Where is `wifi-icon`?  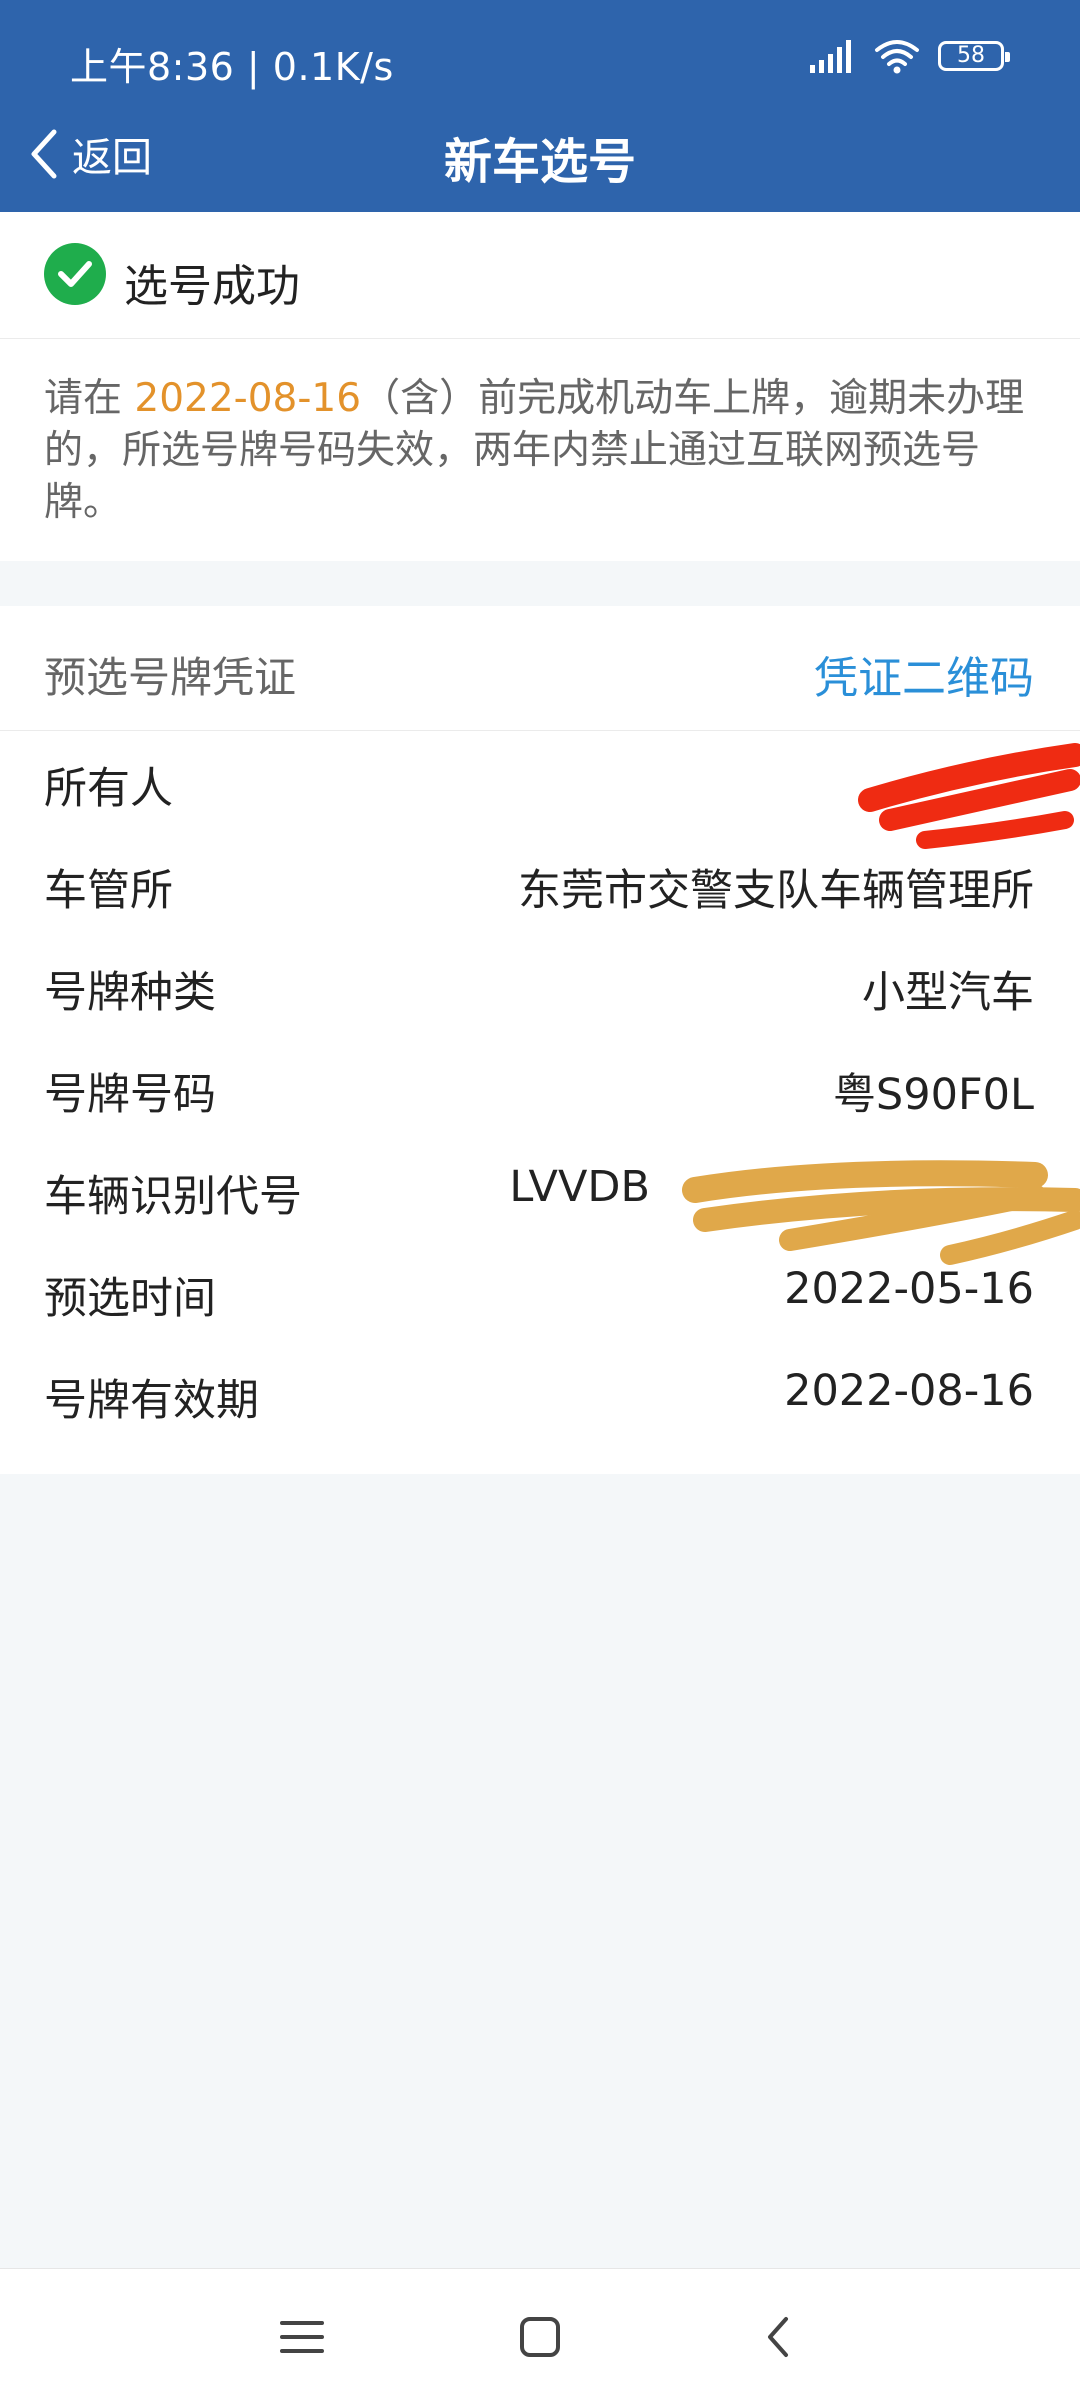 wifi-icon is located at coordinates (897, 57).